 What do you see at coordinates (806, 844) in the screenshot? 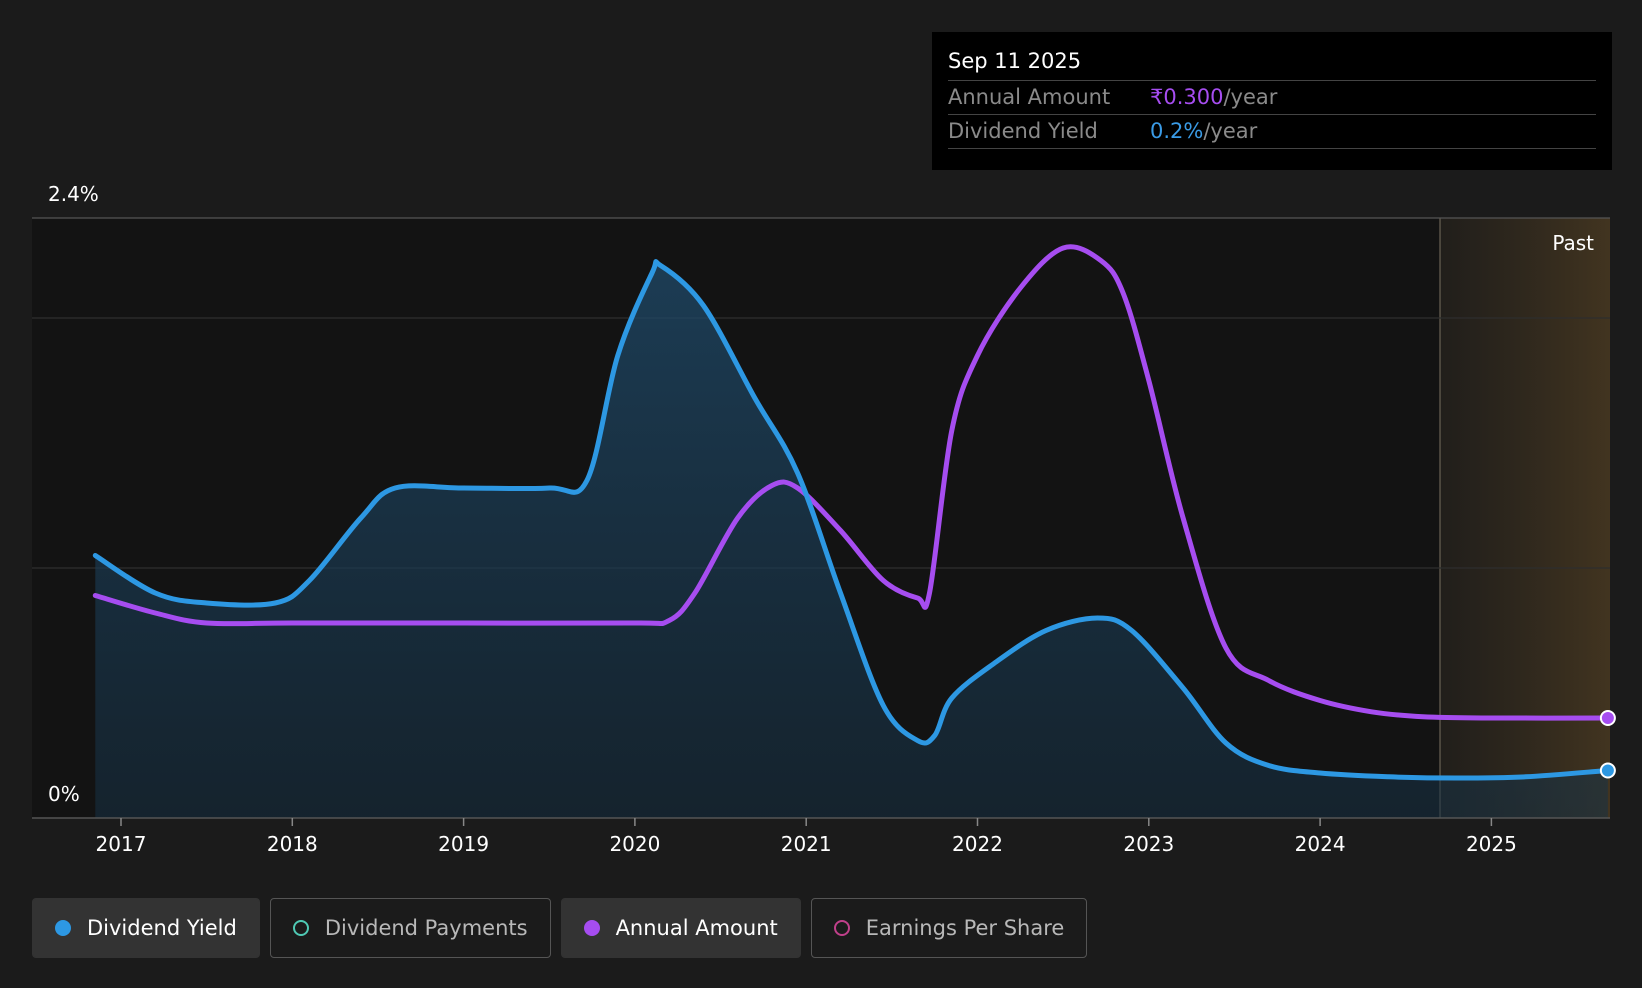
I see `x-tick-label: 2021` at bounding box center [806, 844].